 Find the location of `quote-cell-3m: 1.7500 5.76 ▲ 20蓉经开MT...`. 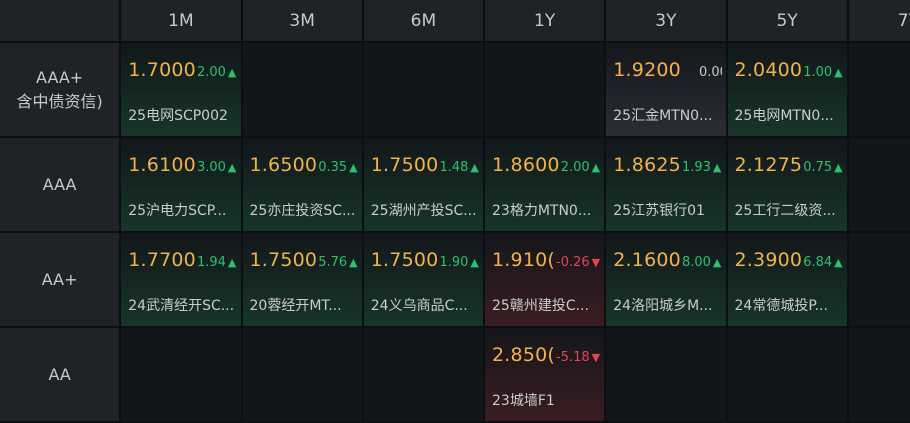

quote-cell-3m: 1.7500 5.76 ▲ 20蓉经开MT... is located at coordinates (302, 279).